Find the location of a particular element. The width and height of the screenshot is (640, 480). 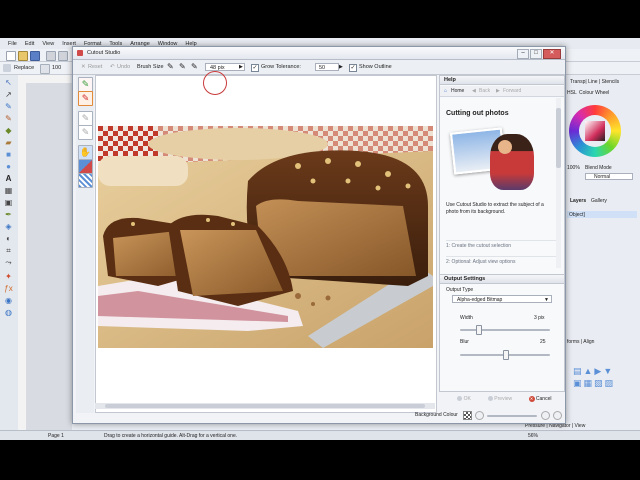

blur-slider-thumb is located at coordinates (506, 355).